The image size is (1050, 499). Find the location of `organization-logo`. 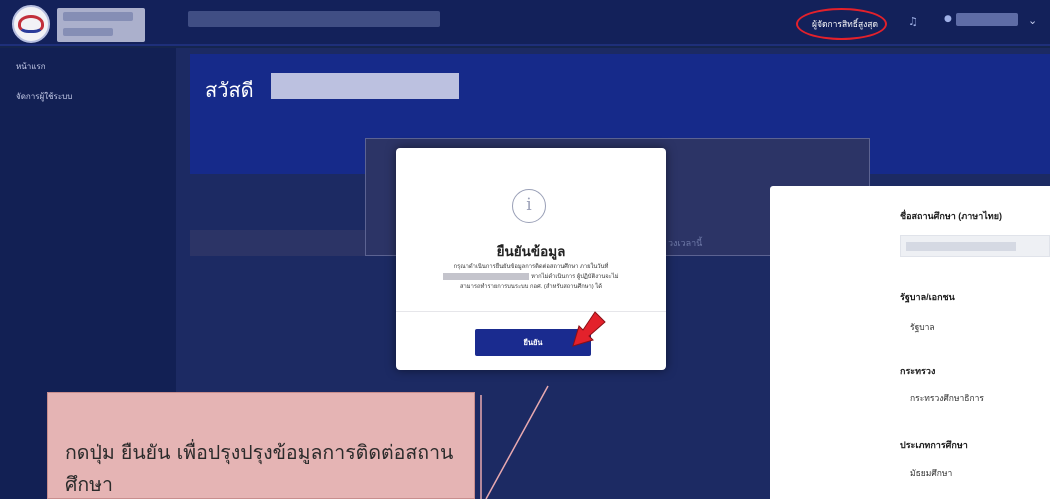

organization-logo is located at coordinates (31, 24).